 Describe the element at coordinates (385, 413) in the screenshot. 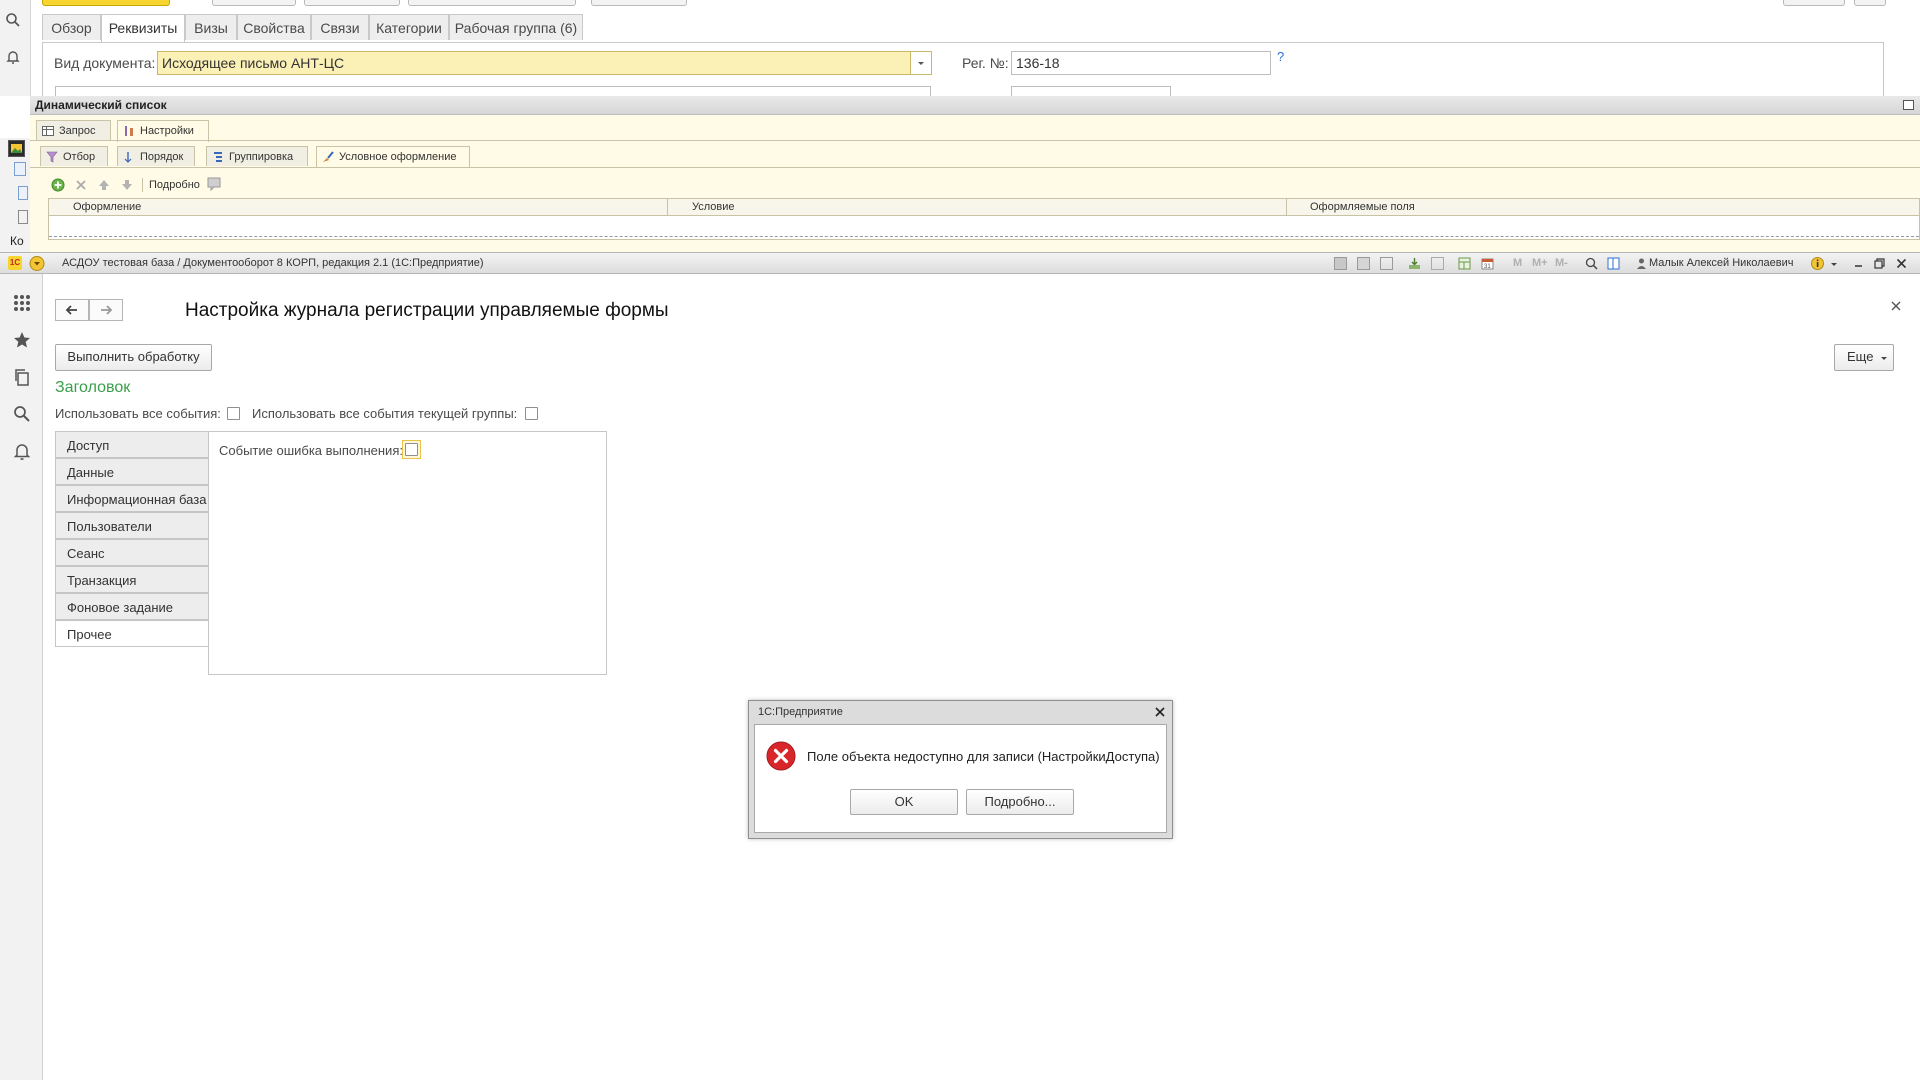

I see `use-all-group-events-label: Использовать все события текущей группы:` at that location.